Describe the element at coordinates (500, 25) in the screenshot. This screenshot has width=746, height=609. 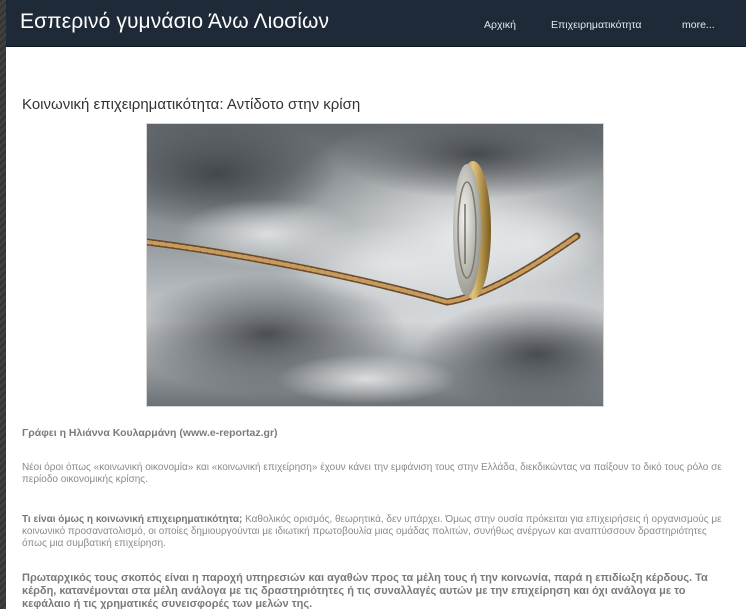
I see `nav-item-home: Αρχική` at that location.